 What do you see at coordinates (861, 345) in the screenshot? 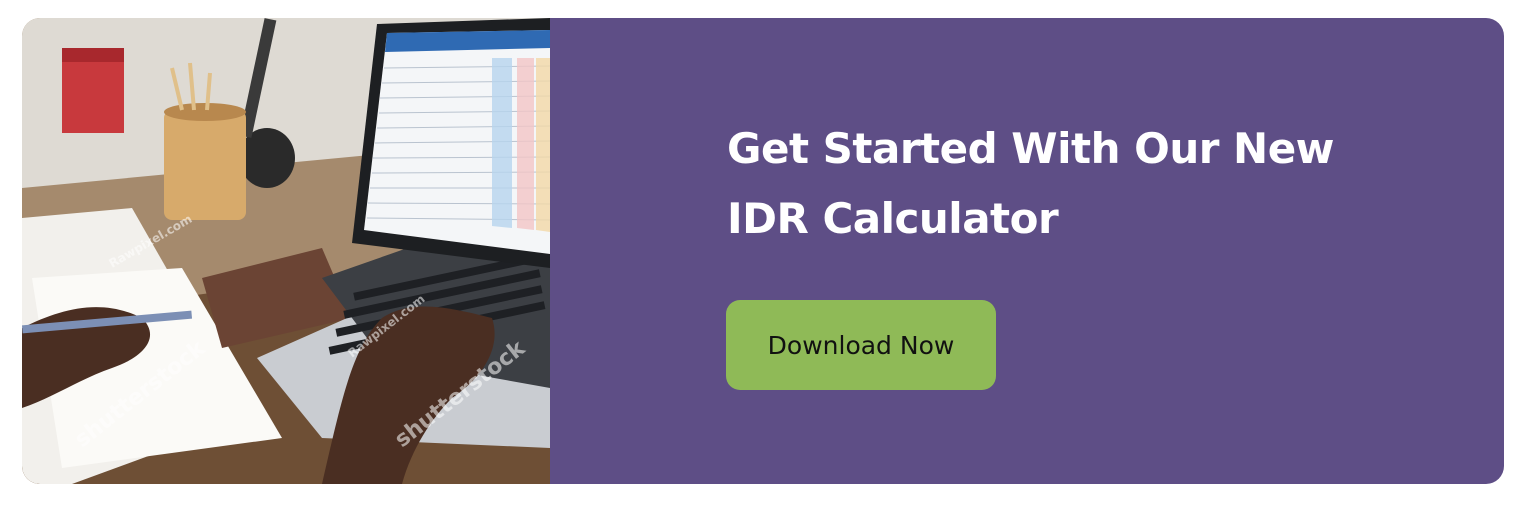
I see `download-now-button: Download Now` at bounding box center [861, 345].